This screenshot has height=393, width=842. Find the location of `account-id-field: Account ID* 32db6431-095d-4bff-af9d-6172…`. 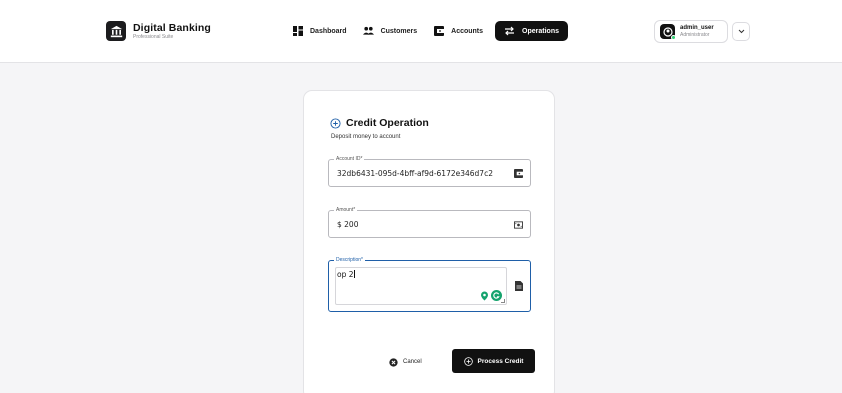

account-id-field: Account ID* 32db6431-095d-4bff-af9d-6172… is located at coordinates (429, 171).